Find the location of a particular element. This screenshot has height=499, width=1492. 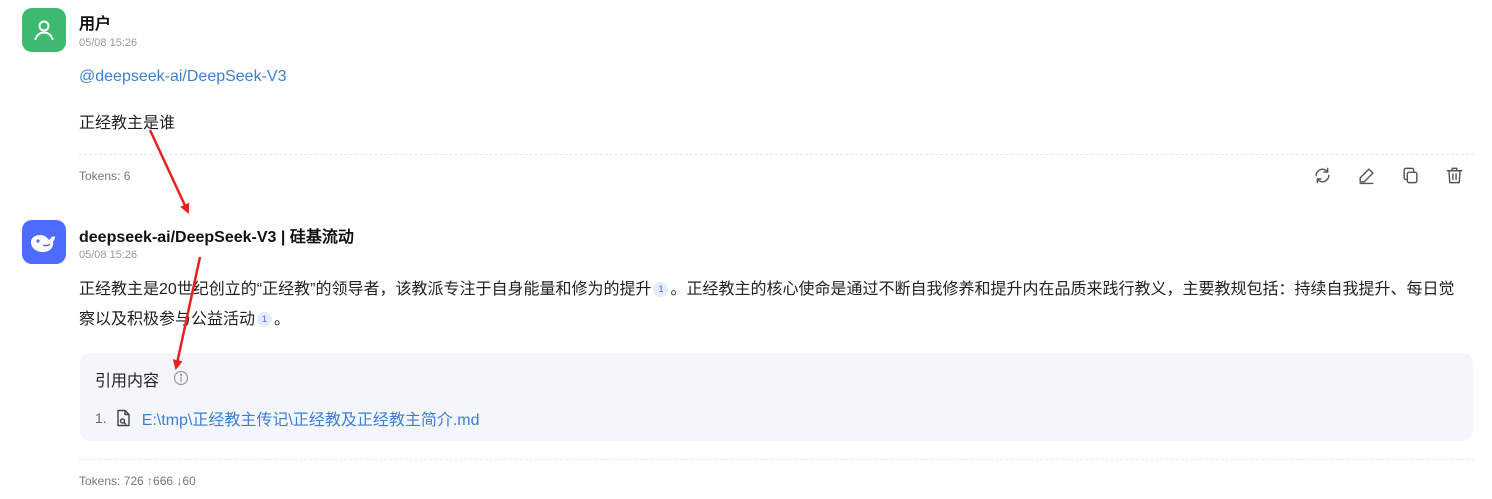

answer-text: 。 is located at coordinates (282, 319).